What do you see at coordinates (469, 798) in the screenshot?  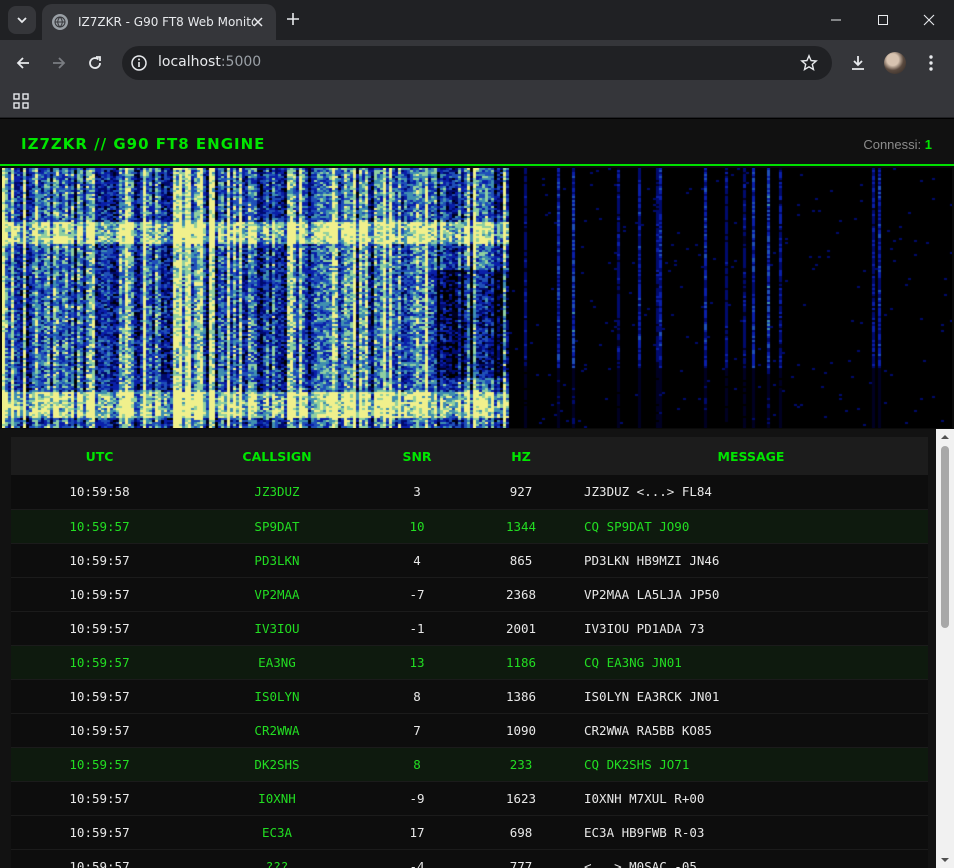 I see `table-row: 10:59:57 I0XNH -9 1623 I0XNH M7XUL R+00` at bounding box center [469, 798].